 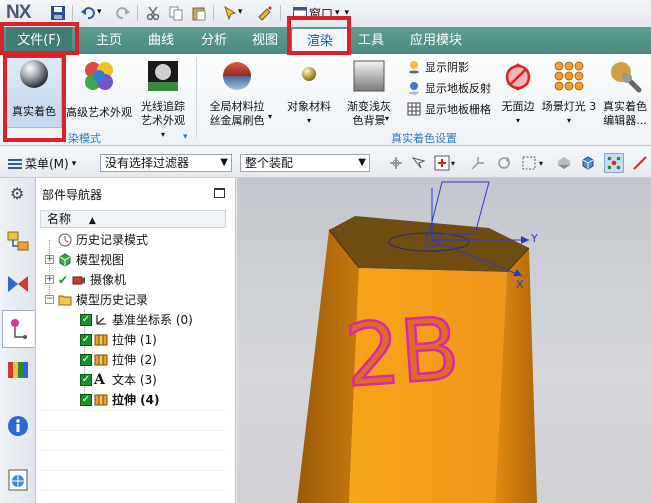 What do you see at coordinates (320, 41) in the screenshot?
I see `tab-render: 渲染` at bounding box center [320, 41].